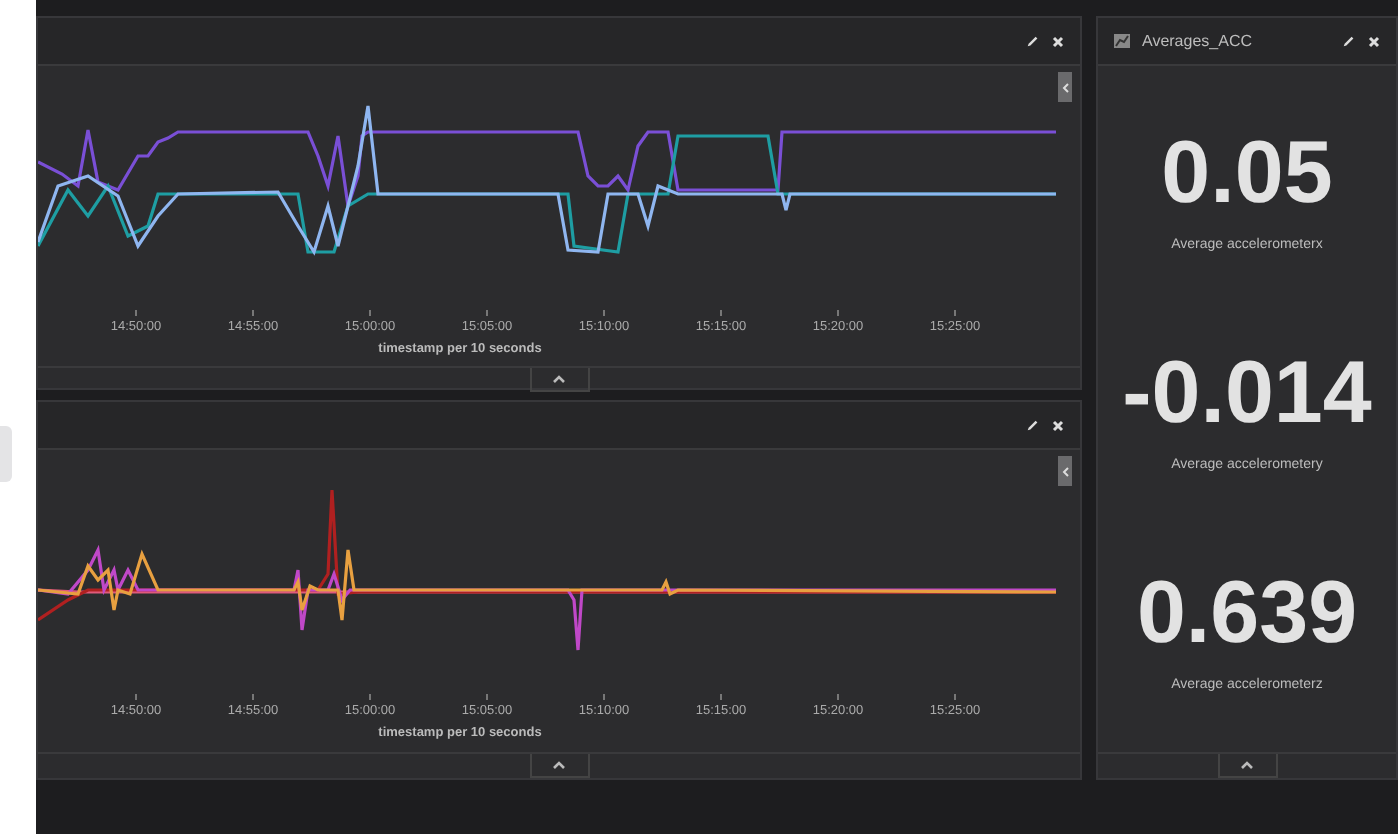  What do you see at coordinates (1247, 174) in the screenshot?
I see `metric-value: 0.05` at bounding box center [1247, 174].